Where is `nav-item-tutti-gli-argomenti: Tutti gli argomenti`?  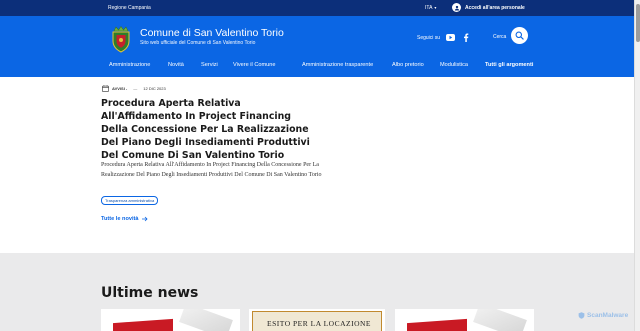 nav-item-tutti-gli-argomenti: Tutti gli argomenti is located at coordinates (509, 65).